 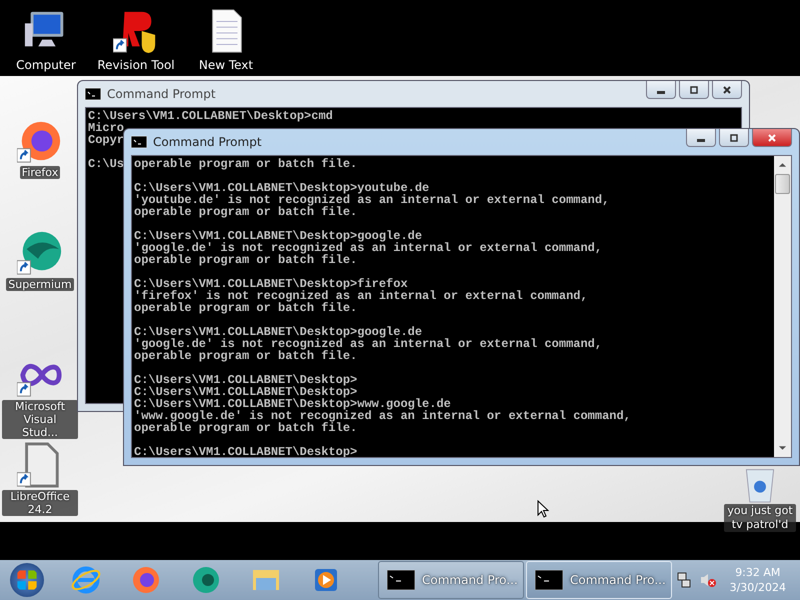 I want to click on network-icon, so click(x=684, y=580).